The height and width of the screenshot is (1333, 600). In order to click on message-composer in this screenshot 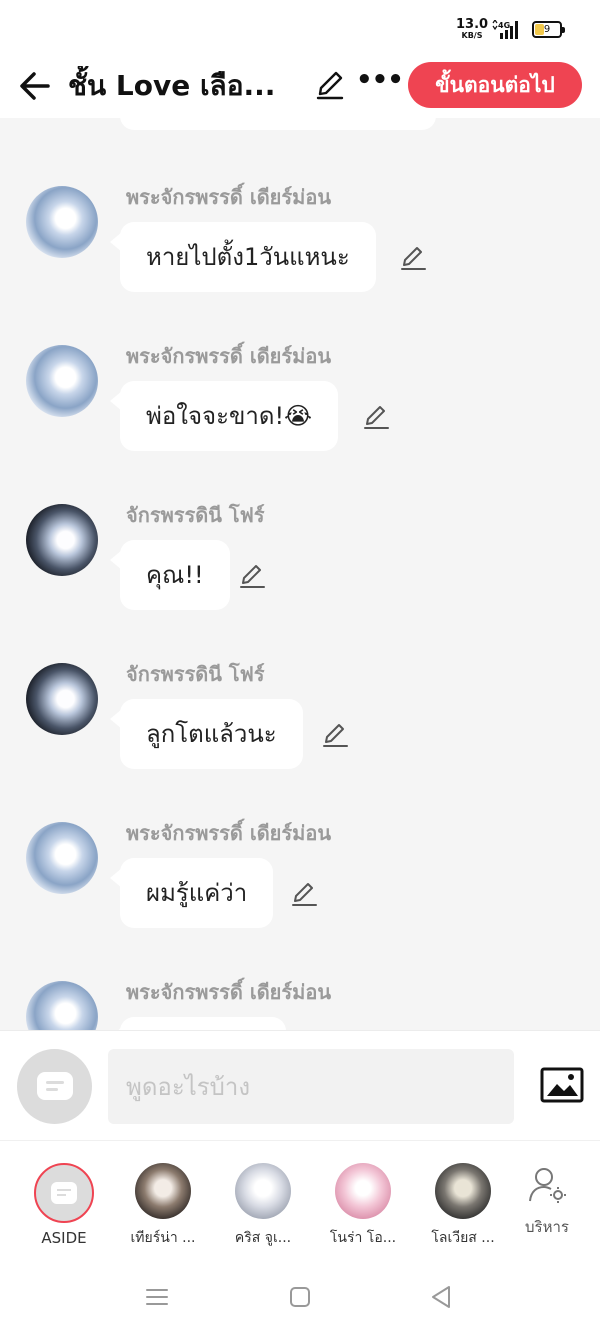, I will do `click(300, 1085)`.